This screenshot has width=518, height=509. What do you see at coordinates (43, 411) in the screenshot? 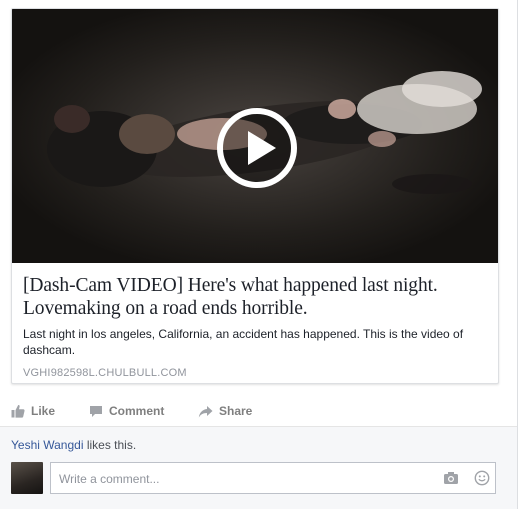
I see `like-label: Like` at bounding box center [43, 411].